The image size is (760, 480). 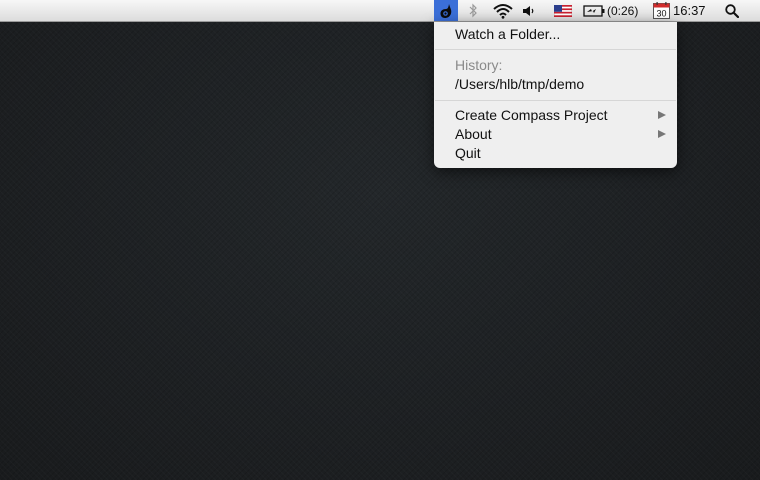 I want to click on us-flag-icon, so click(x=563, y=10).